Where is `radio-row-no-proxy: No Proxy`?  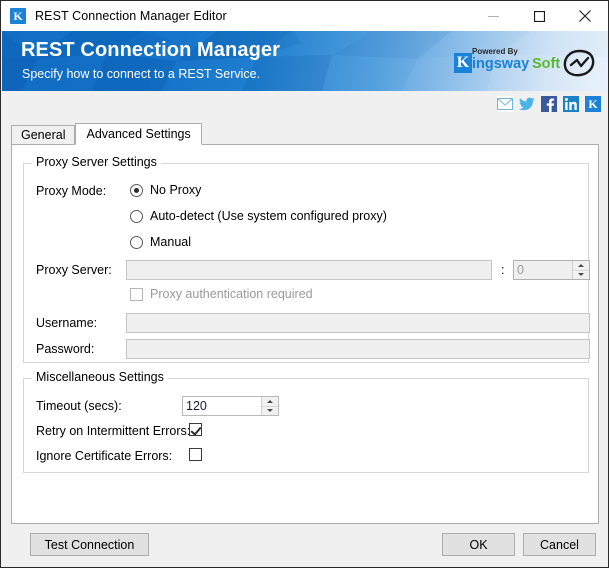 radio-row-no-proxy: No Proxy is located at coordinates (165, 190).